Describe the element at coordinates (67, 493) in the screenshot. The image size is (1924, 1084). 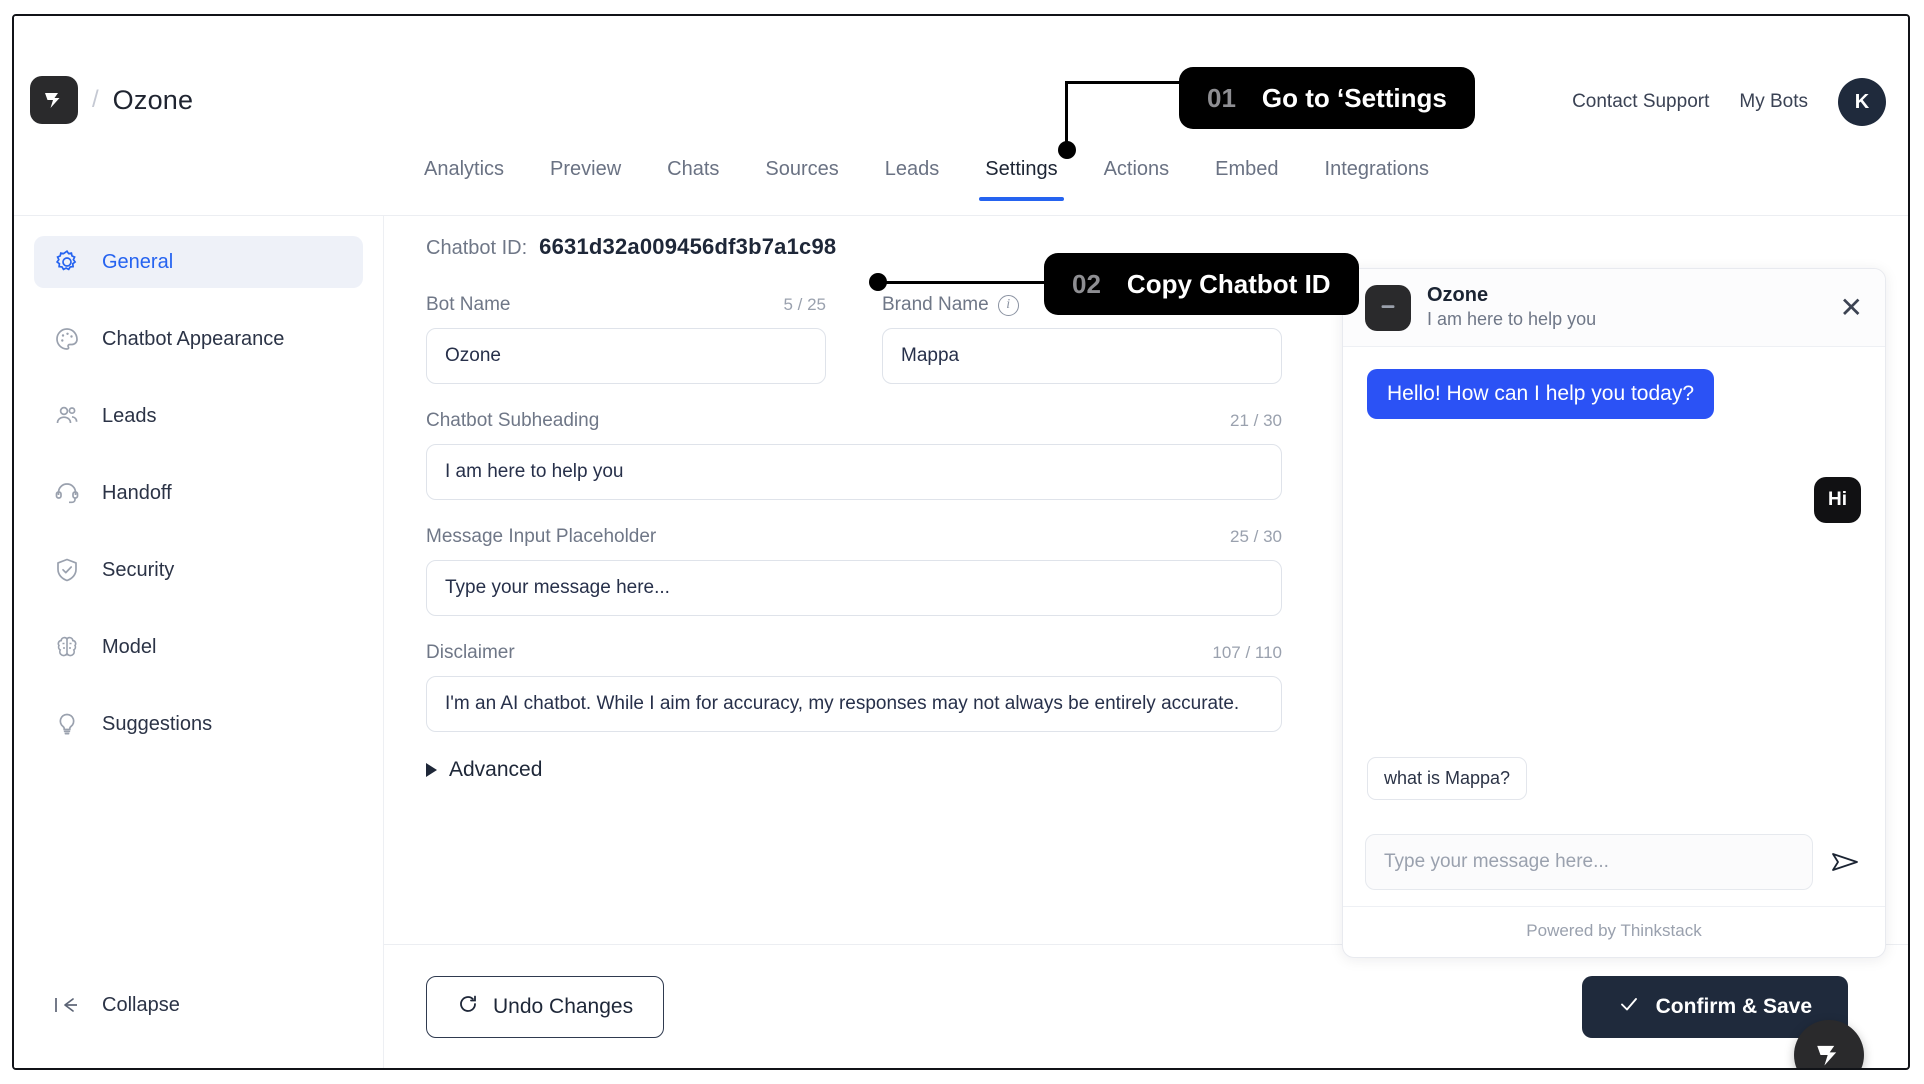
I see `headset-icon` at that location.